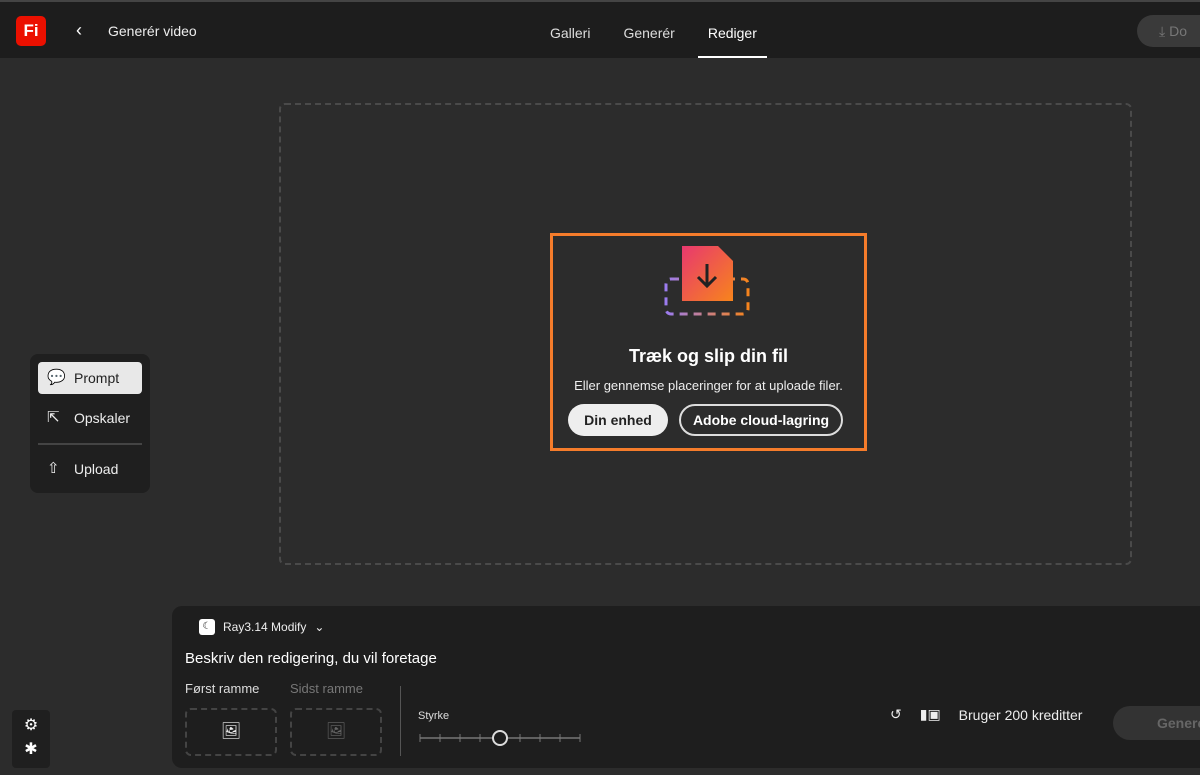  What do you see at coordinates (434, 716) in the screenshot?
I see `strength-label: Styrke` at bounding box center [434, 716].